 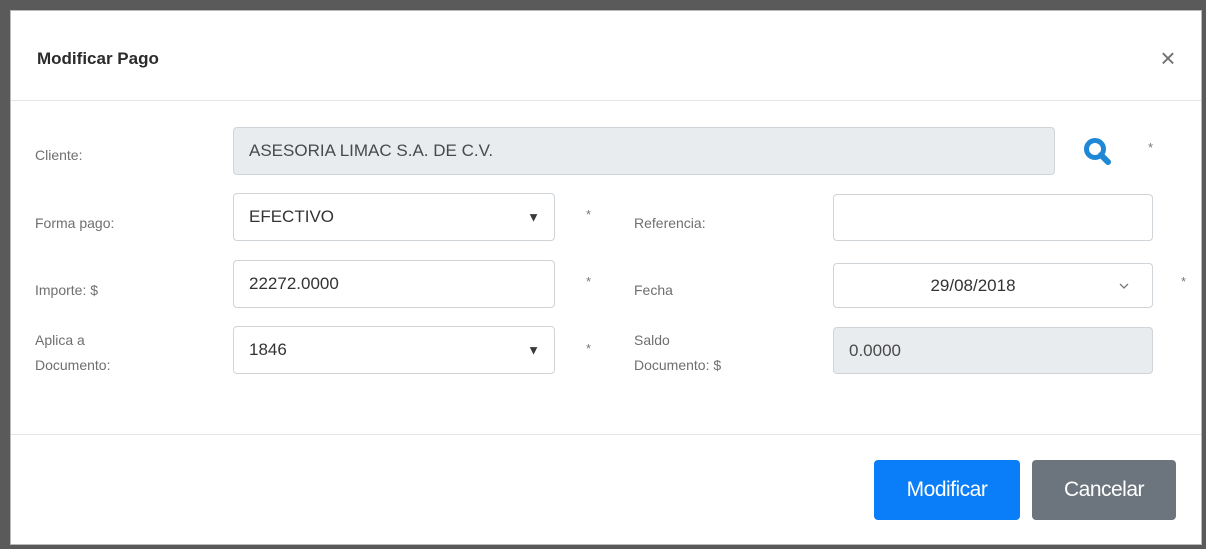 What do you see at coordinates (294, 283) in the screenshot?
I see `importe-value: 22272.0000` at bounding box center [294, 283].